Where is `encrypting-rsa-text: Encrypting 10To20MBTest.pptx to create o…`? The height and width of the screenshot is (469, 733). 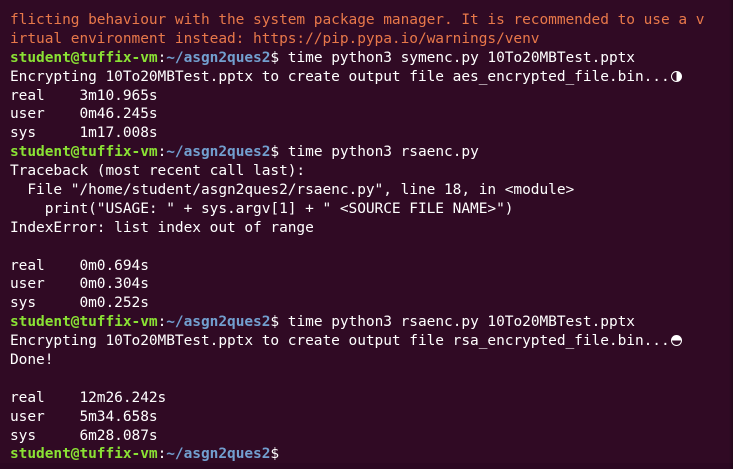
encrypting-rsa-text: Encrypting 10To20MBTest.pptx to create o… is located at coordinates (340, 341).